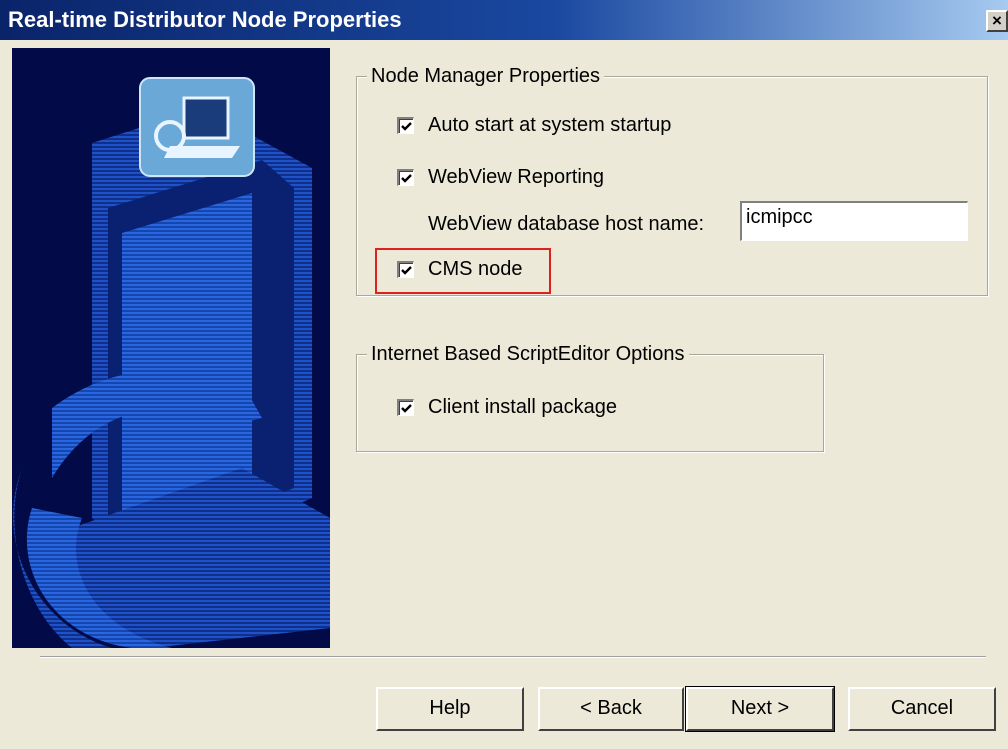  Describe the element at coordinates (854, 221) in the screenshot. I see `db-host-input: icmipcc` at that location.